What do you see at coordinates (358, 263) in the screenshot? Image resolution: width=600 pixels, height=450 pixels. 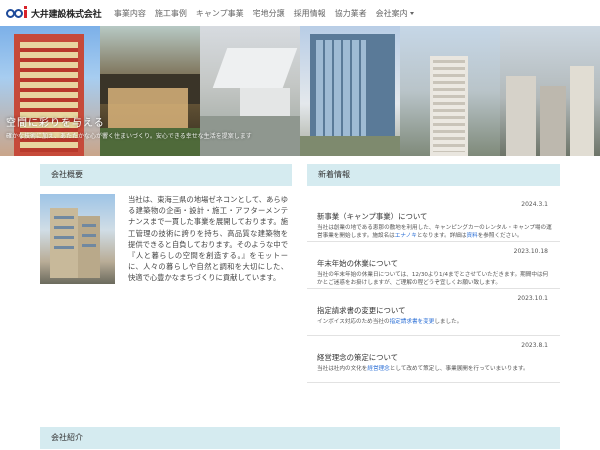 I see `news-title: 年末年始の休業について` at bounding box center [358, 263].